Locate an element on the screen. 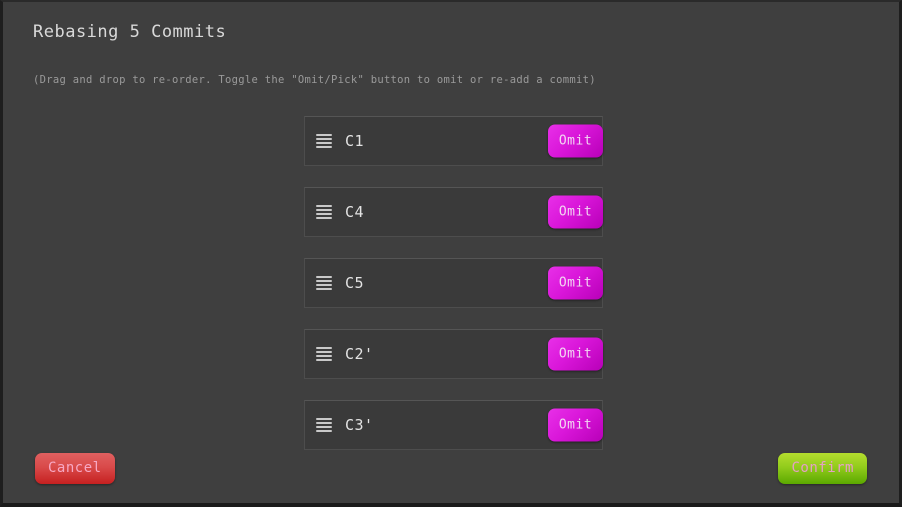  page-title: Rebasing 5 Commits is located at coordinates (130, 32).